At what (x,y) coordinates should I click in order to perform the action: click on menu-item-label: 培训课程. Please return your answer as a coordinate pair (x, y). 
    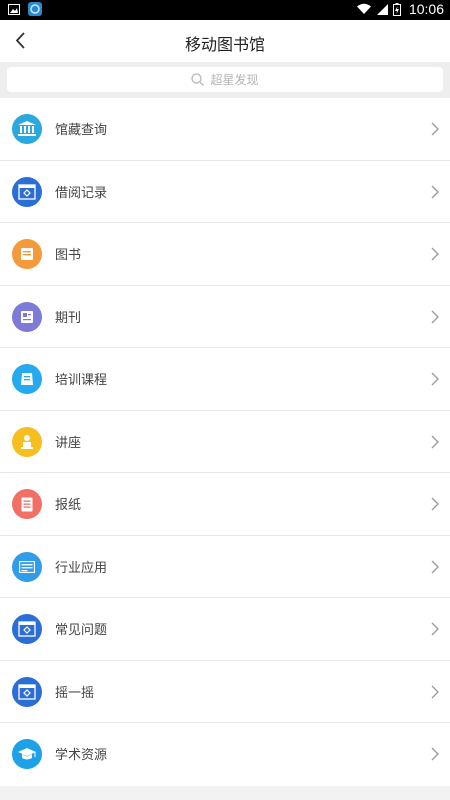
    Looking at the image, I should click on (81, 380).